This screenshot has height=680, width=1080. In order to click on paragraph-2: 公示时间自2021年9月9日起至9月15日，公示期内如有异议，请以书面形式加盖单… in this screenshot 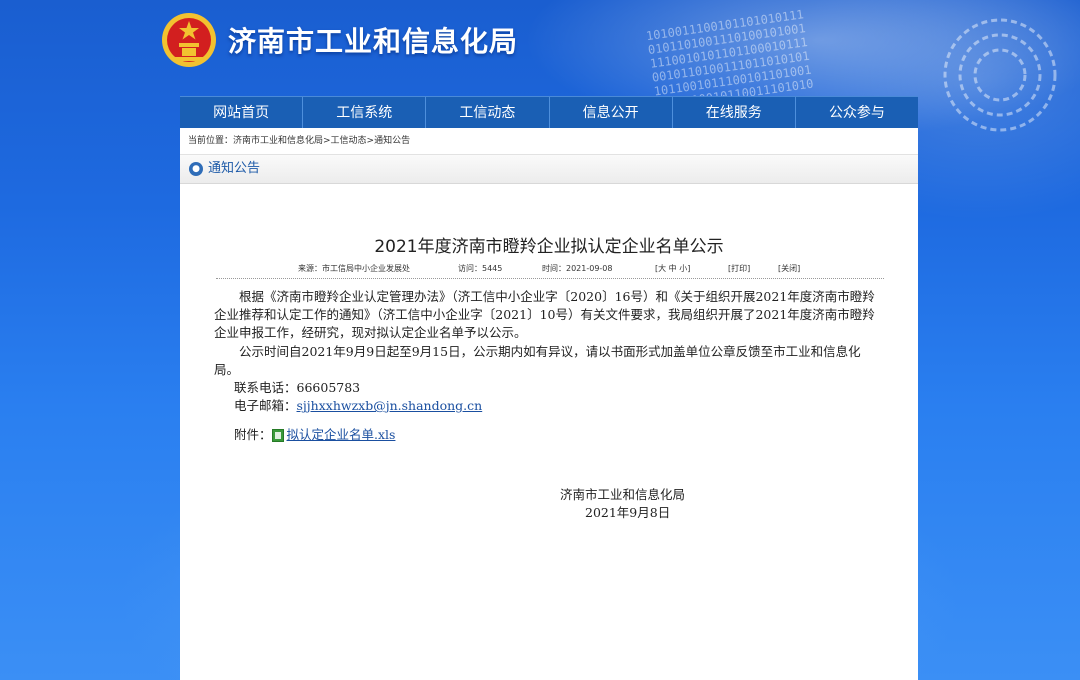, I will do `click(537, 360)`.